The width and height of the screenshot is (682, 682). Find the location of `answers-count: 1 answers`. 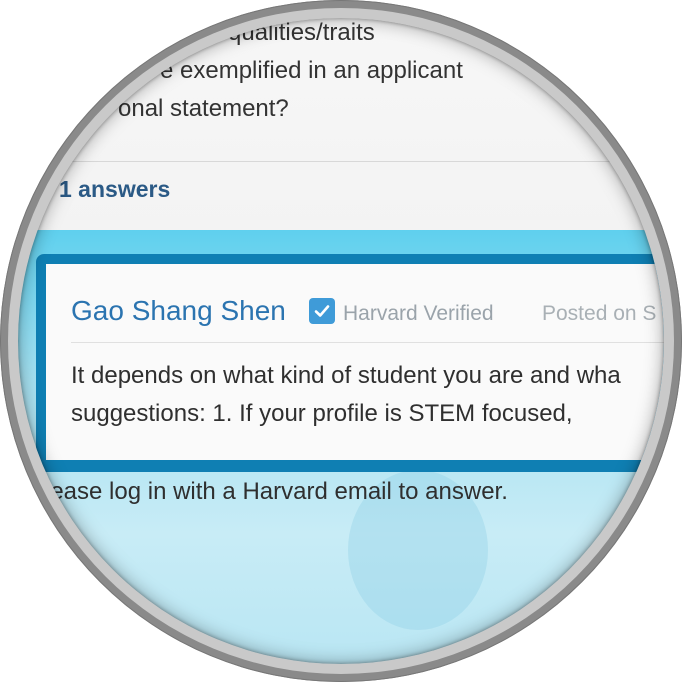

answers-count: 1 answers is located at coordinates (115, 189).